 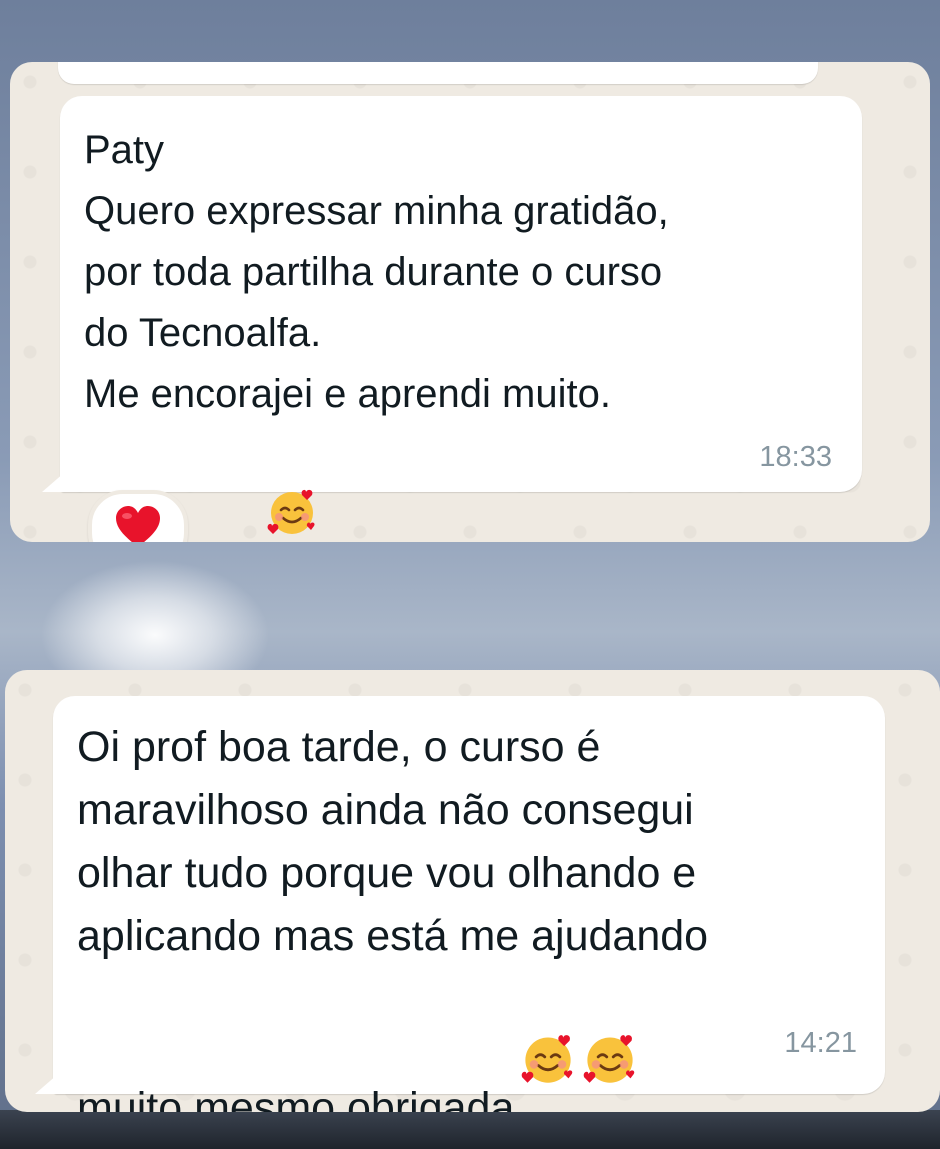 What do you see at coordinates (438, 73) in the screenshot?
I see `previous-message-bubble` at bounding box center [438, 73].